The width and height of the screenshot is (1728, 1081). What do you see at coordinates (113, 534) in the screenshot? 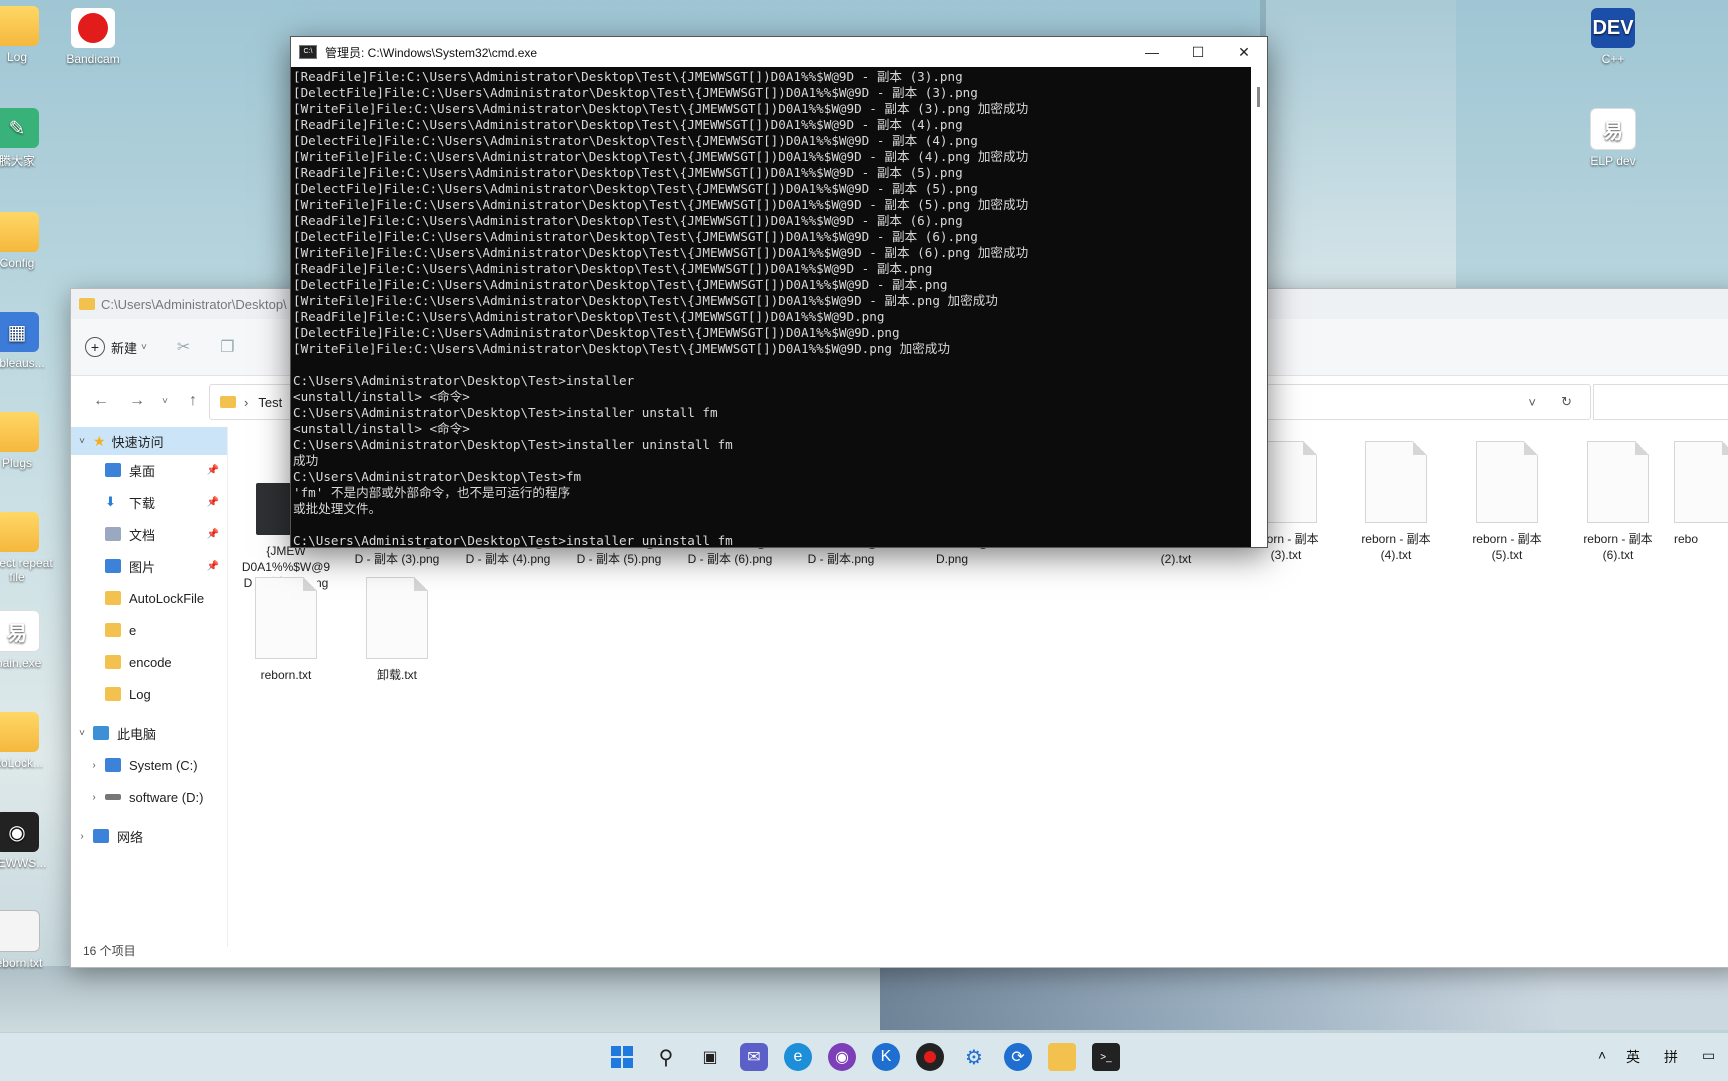
I see `document-icon` at bounding box center [113, 534].